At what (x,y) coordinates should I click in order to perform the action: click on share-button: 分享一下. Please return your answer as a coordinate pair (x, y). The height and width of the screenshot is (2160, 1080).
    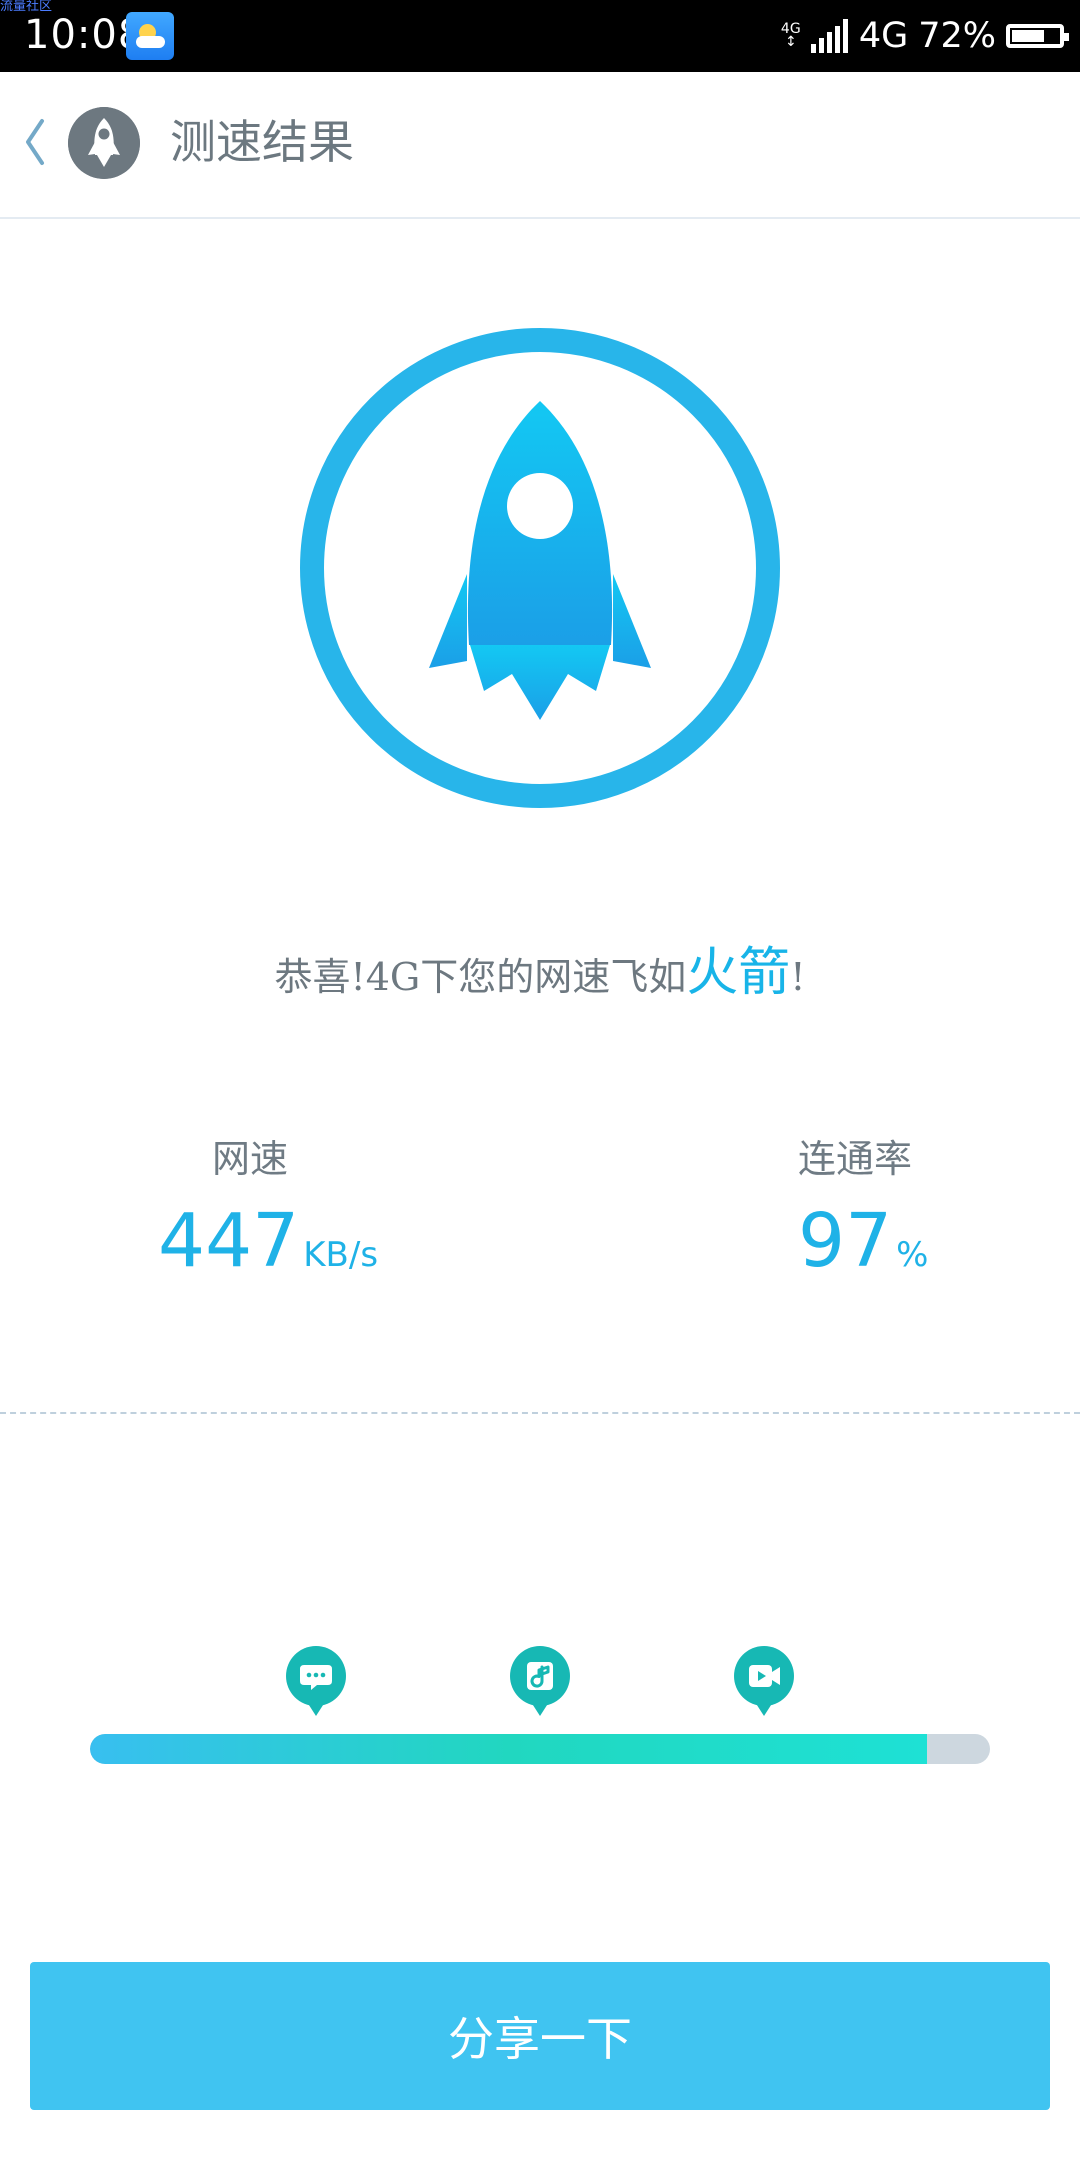
    Looking at the image, I should click on (540, 2036).